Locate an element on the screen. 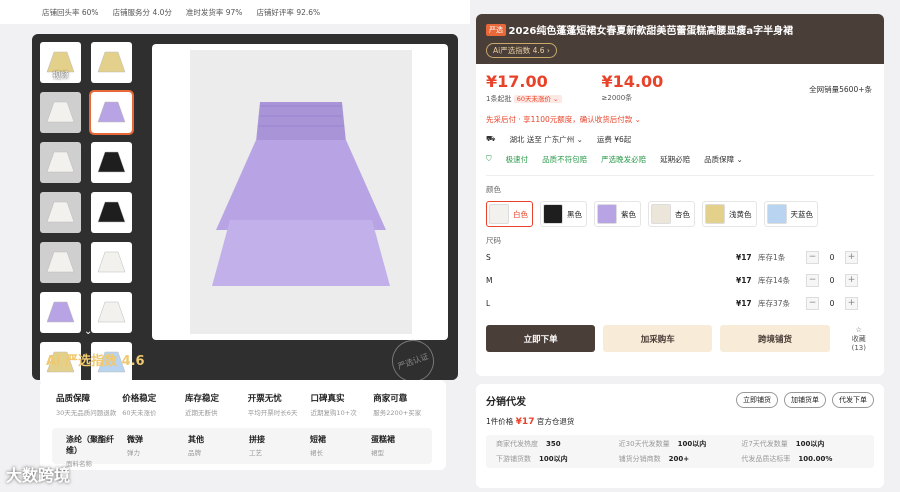  attribute-list: 涤纶（聚酯纤维） 面料名称 微弹 弹力 其他 品牌 拼接 工艺 短裙 裙长 蛋糕裙 裙型 is located at coordinates (242, 448).